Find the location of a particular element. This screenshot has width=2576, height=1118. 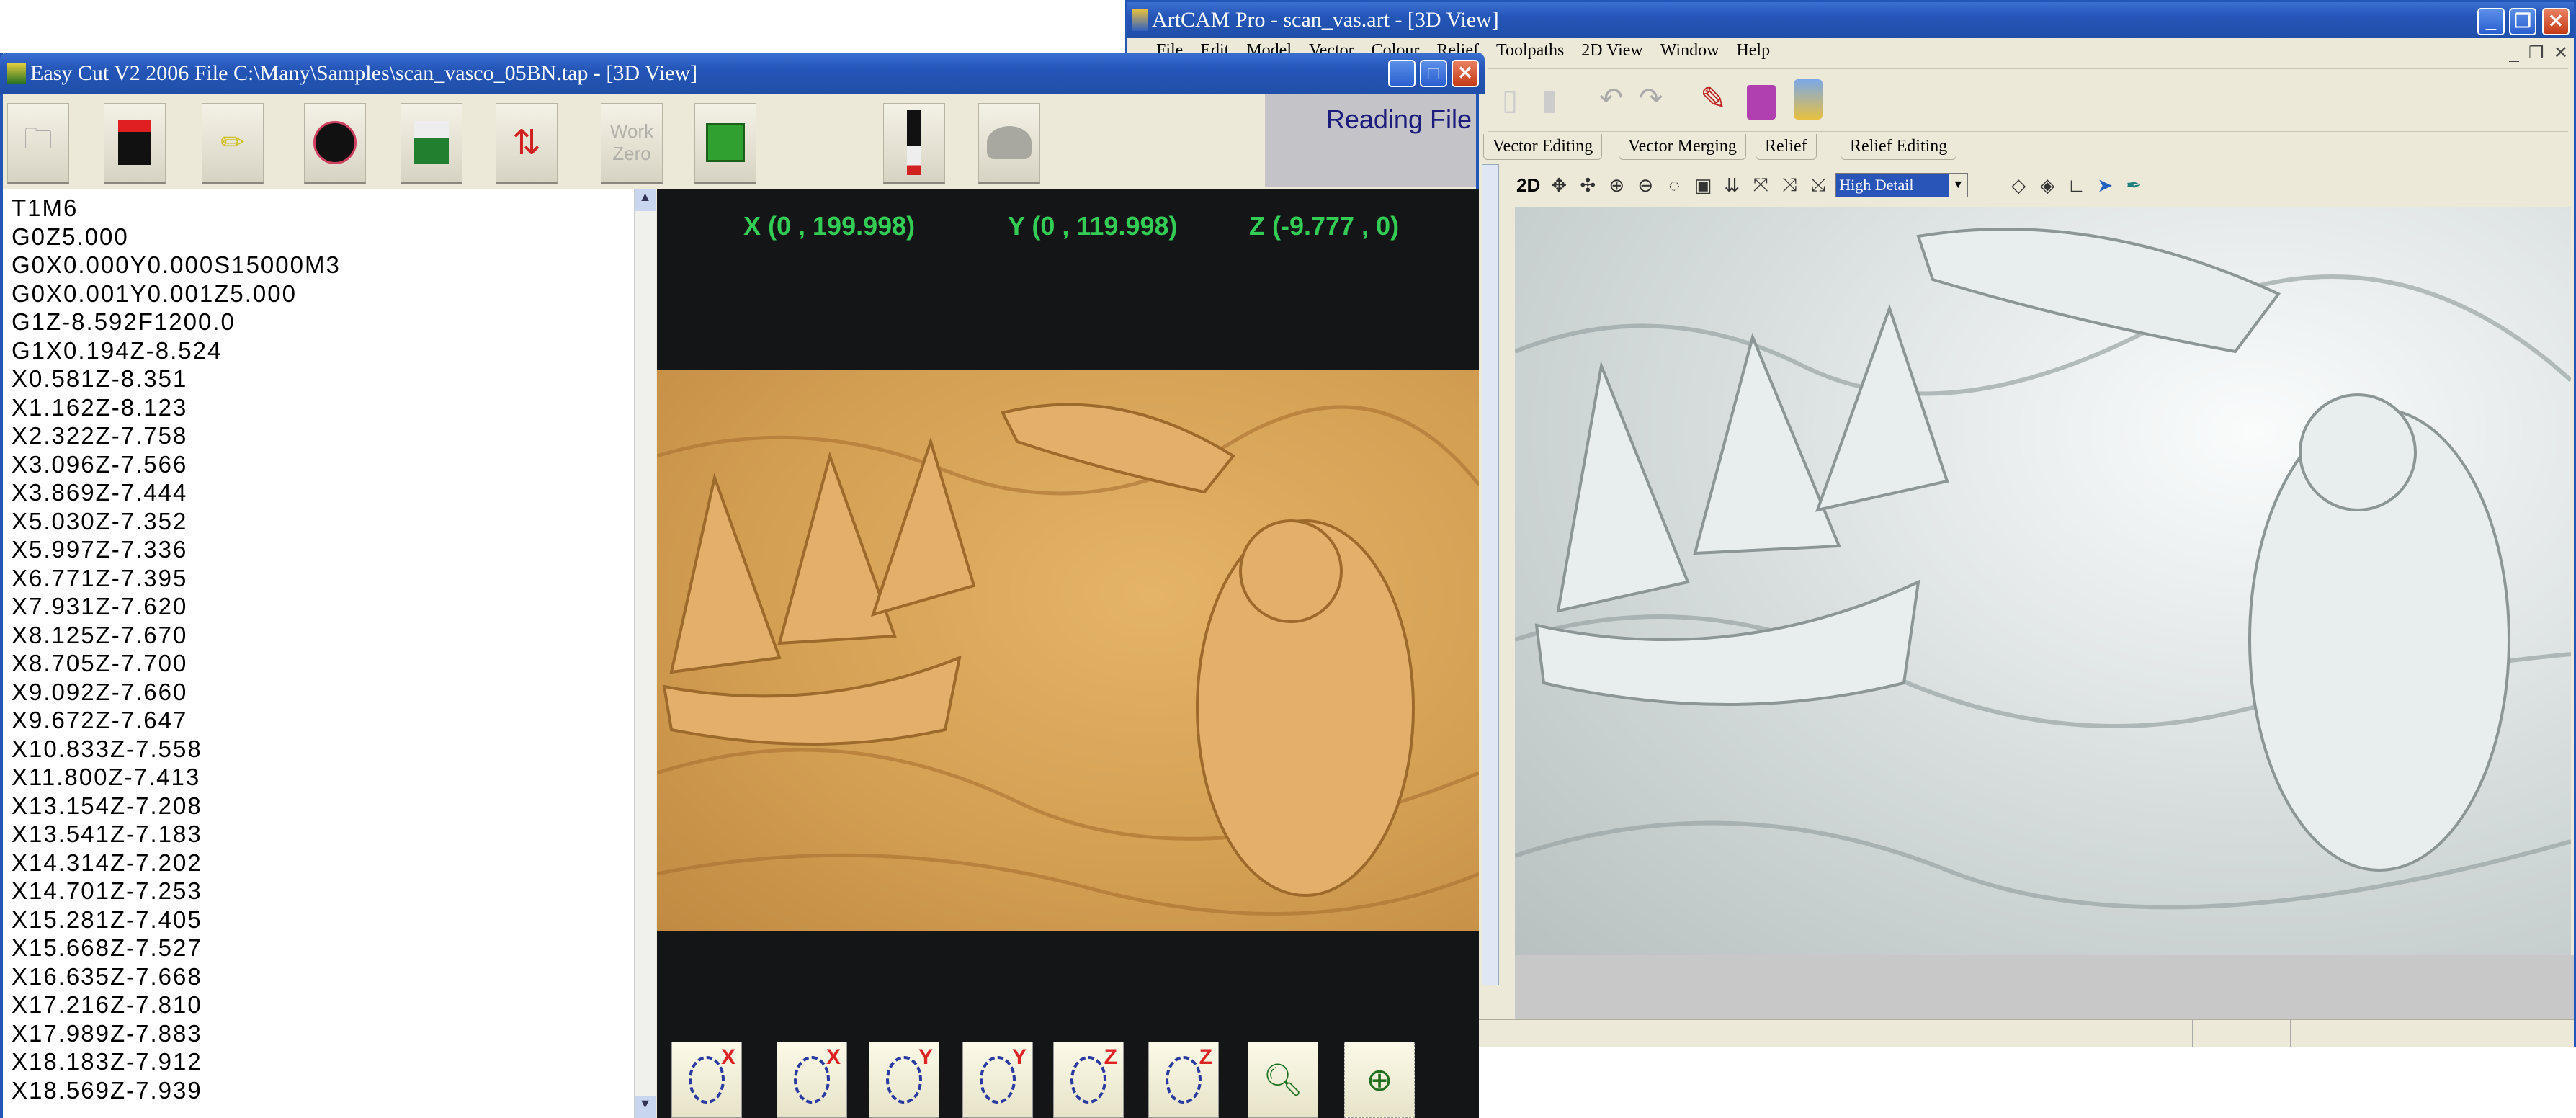

spindle-button is located at coordinates (914, 143).